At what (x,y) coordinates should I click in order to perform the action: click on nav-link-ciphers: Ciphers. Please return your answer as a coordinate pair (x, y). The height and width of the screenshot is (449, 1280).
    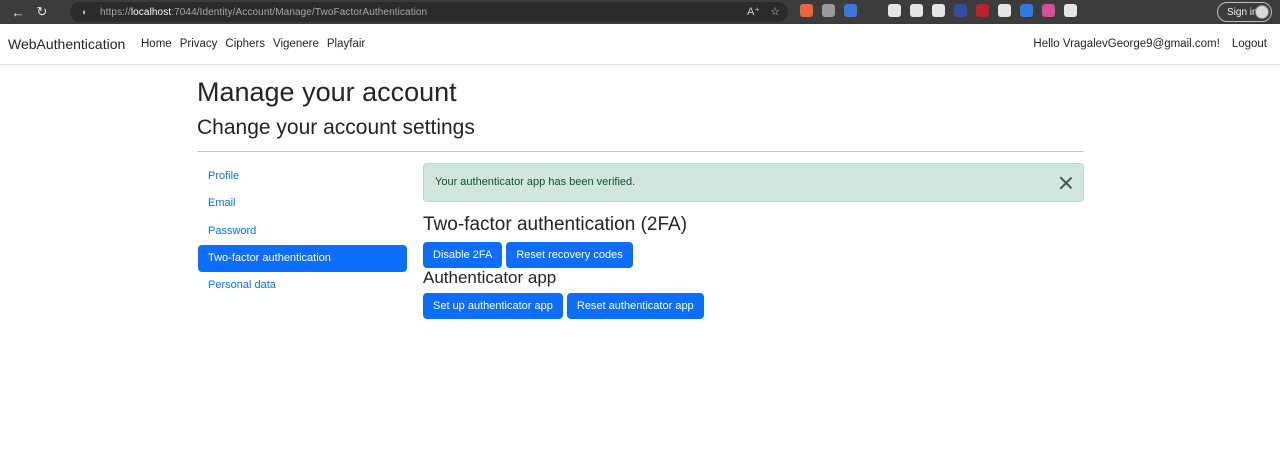
    Looking at the image, I should click on (245, 44).